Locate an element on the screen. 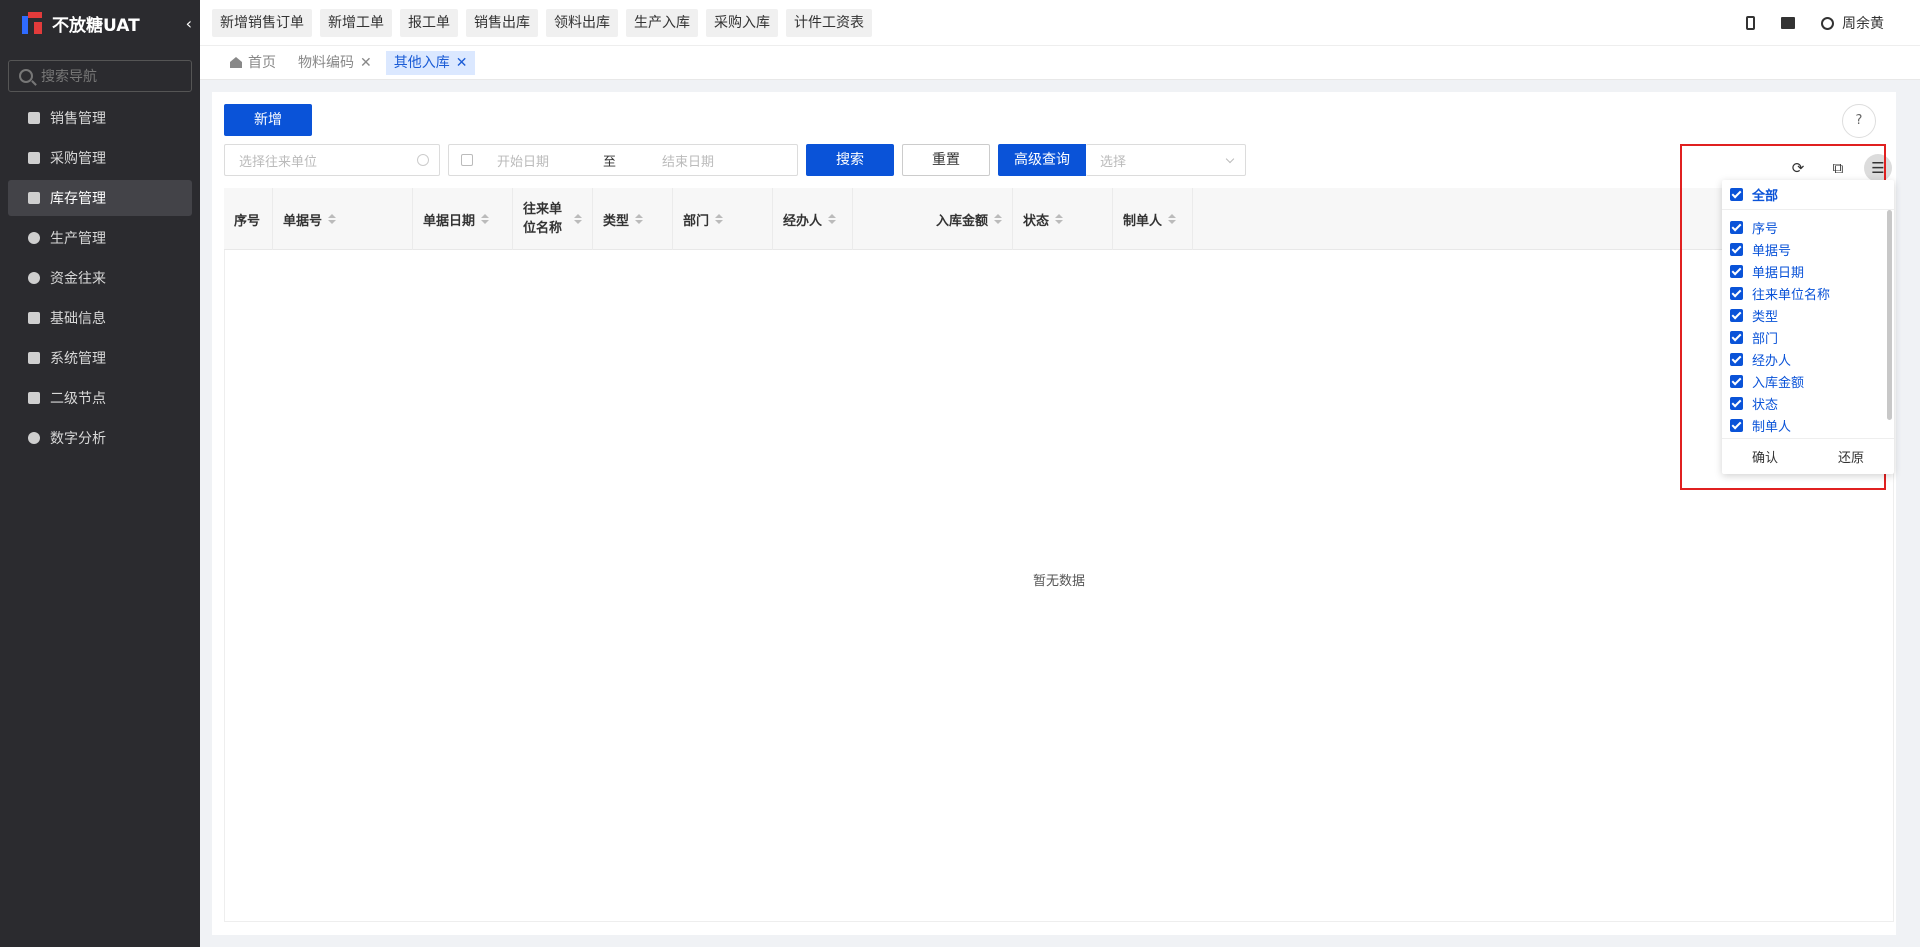 The height and width of the screenshot is (947, 1920). date-range-picker: 开始日期 至 结束日期 is located at coordinates (623, 160).